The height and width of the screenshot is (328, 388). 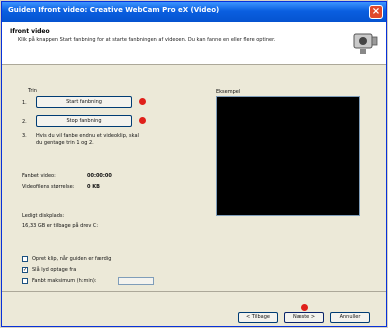 I want to click on option2-checkbox: ✓, so click(x=25, y=270).